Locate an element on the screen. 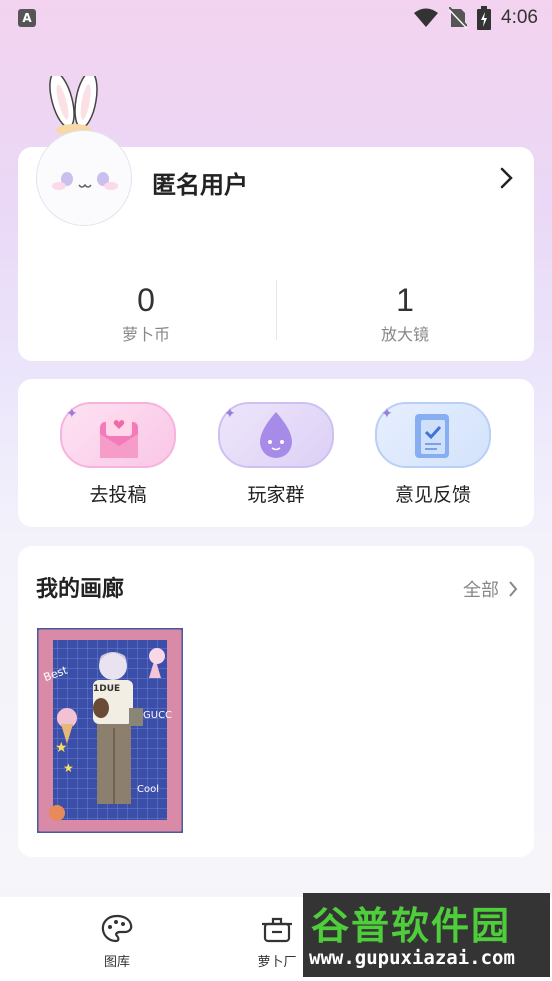  stat-coins: 0 萝卜币 is located at coordinates (146, 313).